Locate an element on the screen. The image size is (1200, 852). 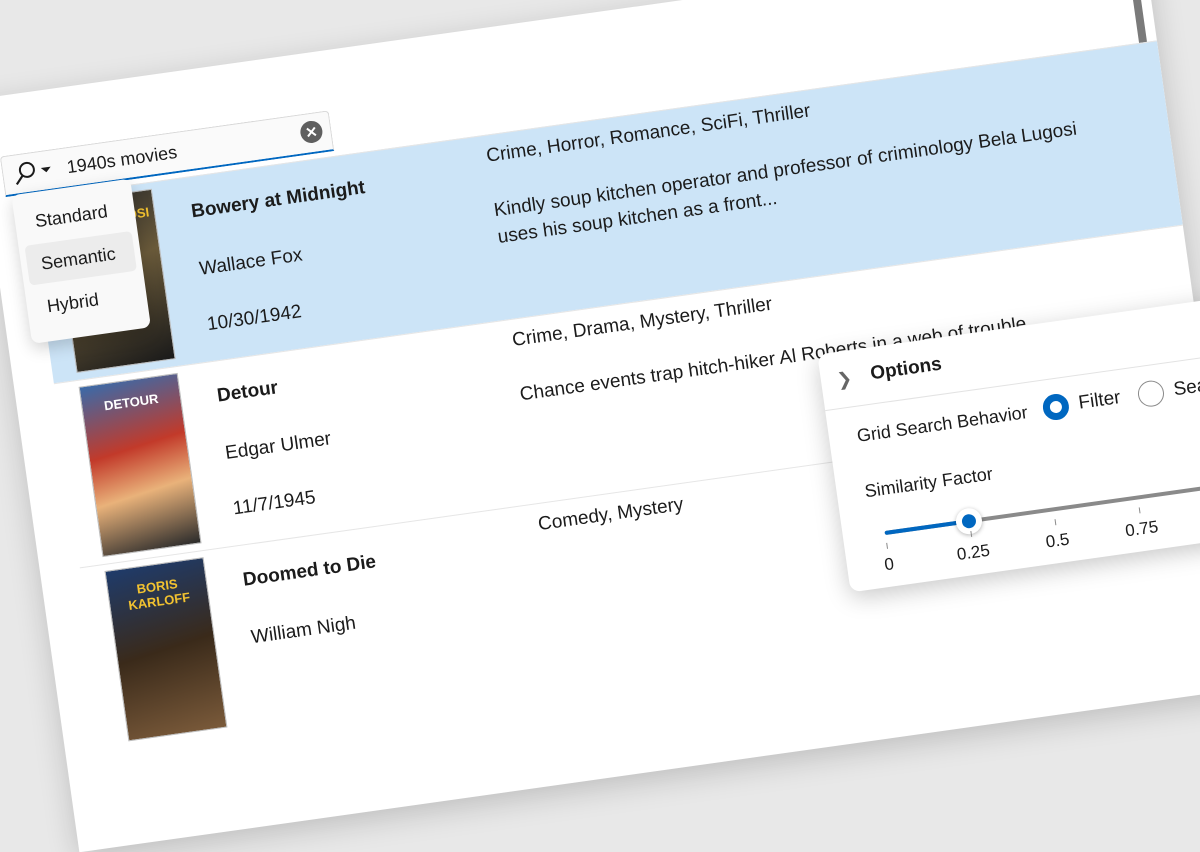
clear-circle-icon is located at coordinates (311, 132).